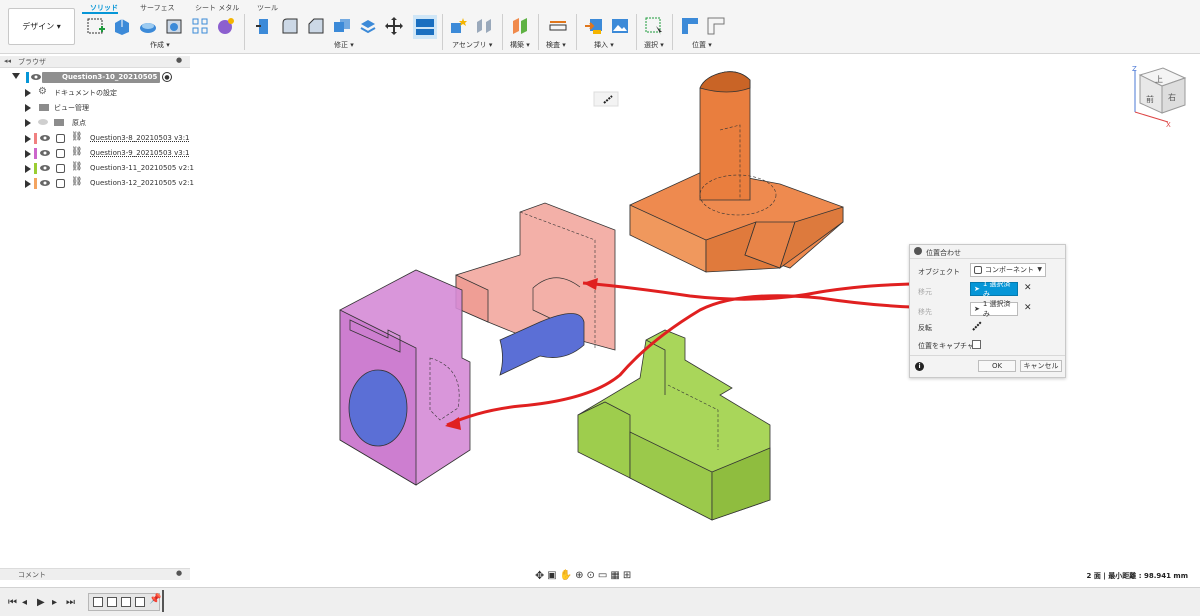 This screenshot has height=616, width=1200. I want to click on look-at-icon: ▣, so click(551, 575).